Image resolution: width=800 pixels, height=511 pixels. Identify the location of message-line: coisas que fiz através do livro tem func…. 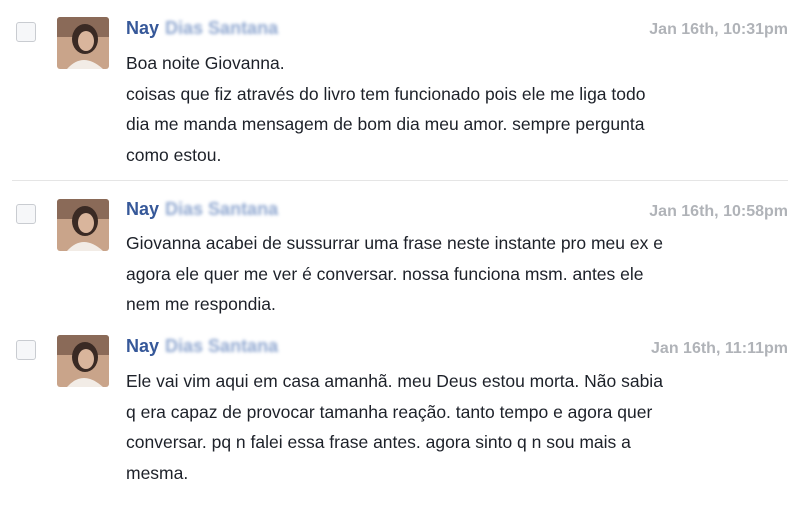
(386, 93).